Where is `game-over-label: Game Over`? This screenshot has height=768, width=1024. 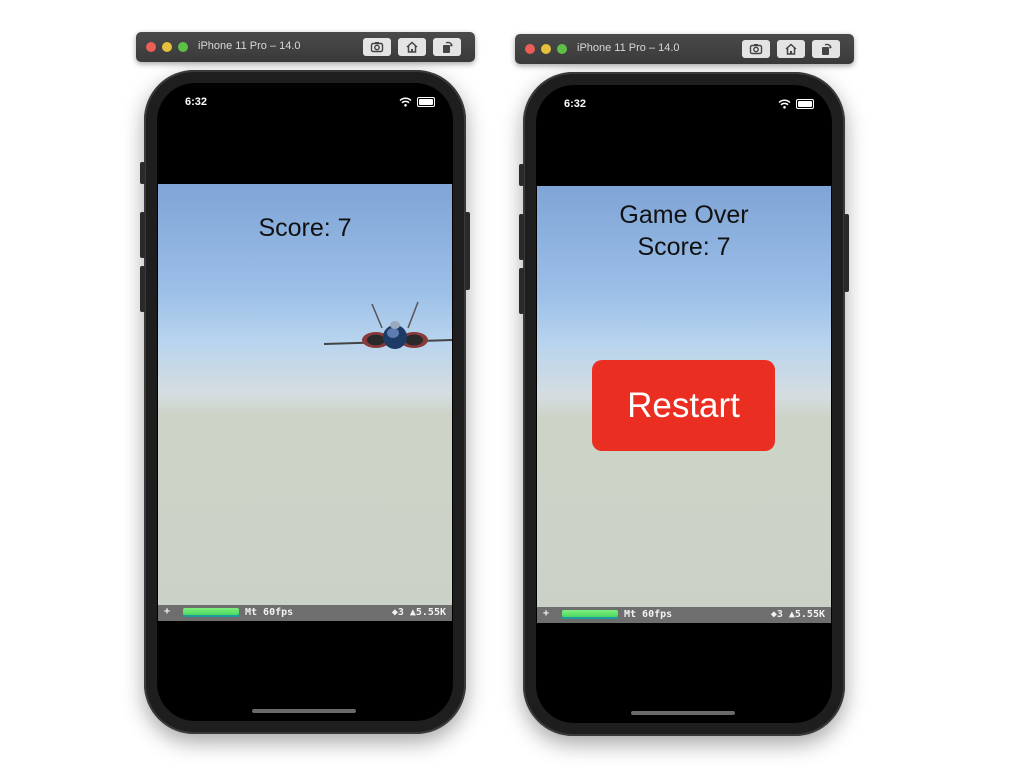 game-over-label: Game Over is located at coordinates (684, 215).